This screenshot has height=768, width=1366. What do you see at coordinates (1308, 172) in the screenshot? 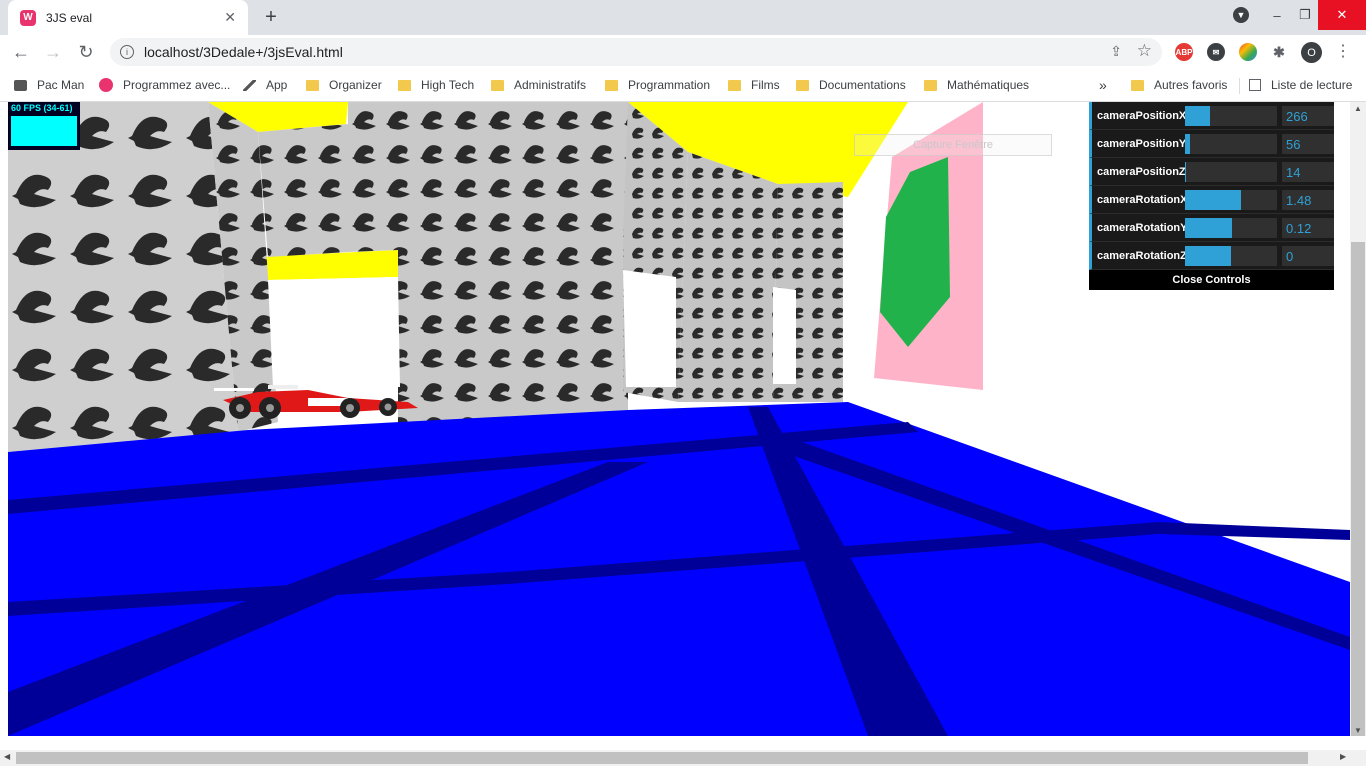
I see `control-value-input: 14` at bounding box center [1308, 172].